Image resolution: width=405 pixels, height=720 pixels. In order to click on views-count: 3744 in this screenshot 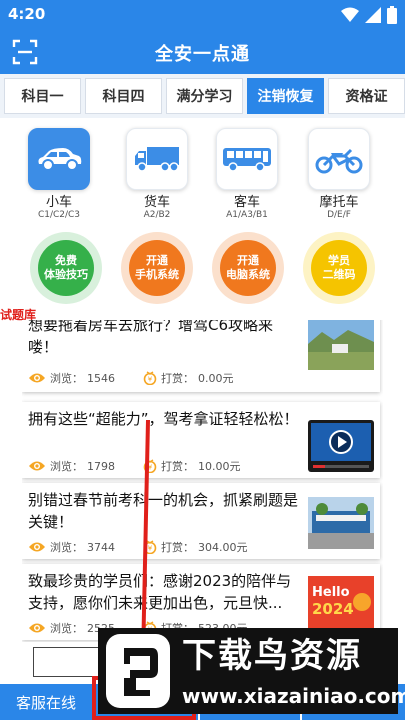, I will do `click(101, 547)`.